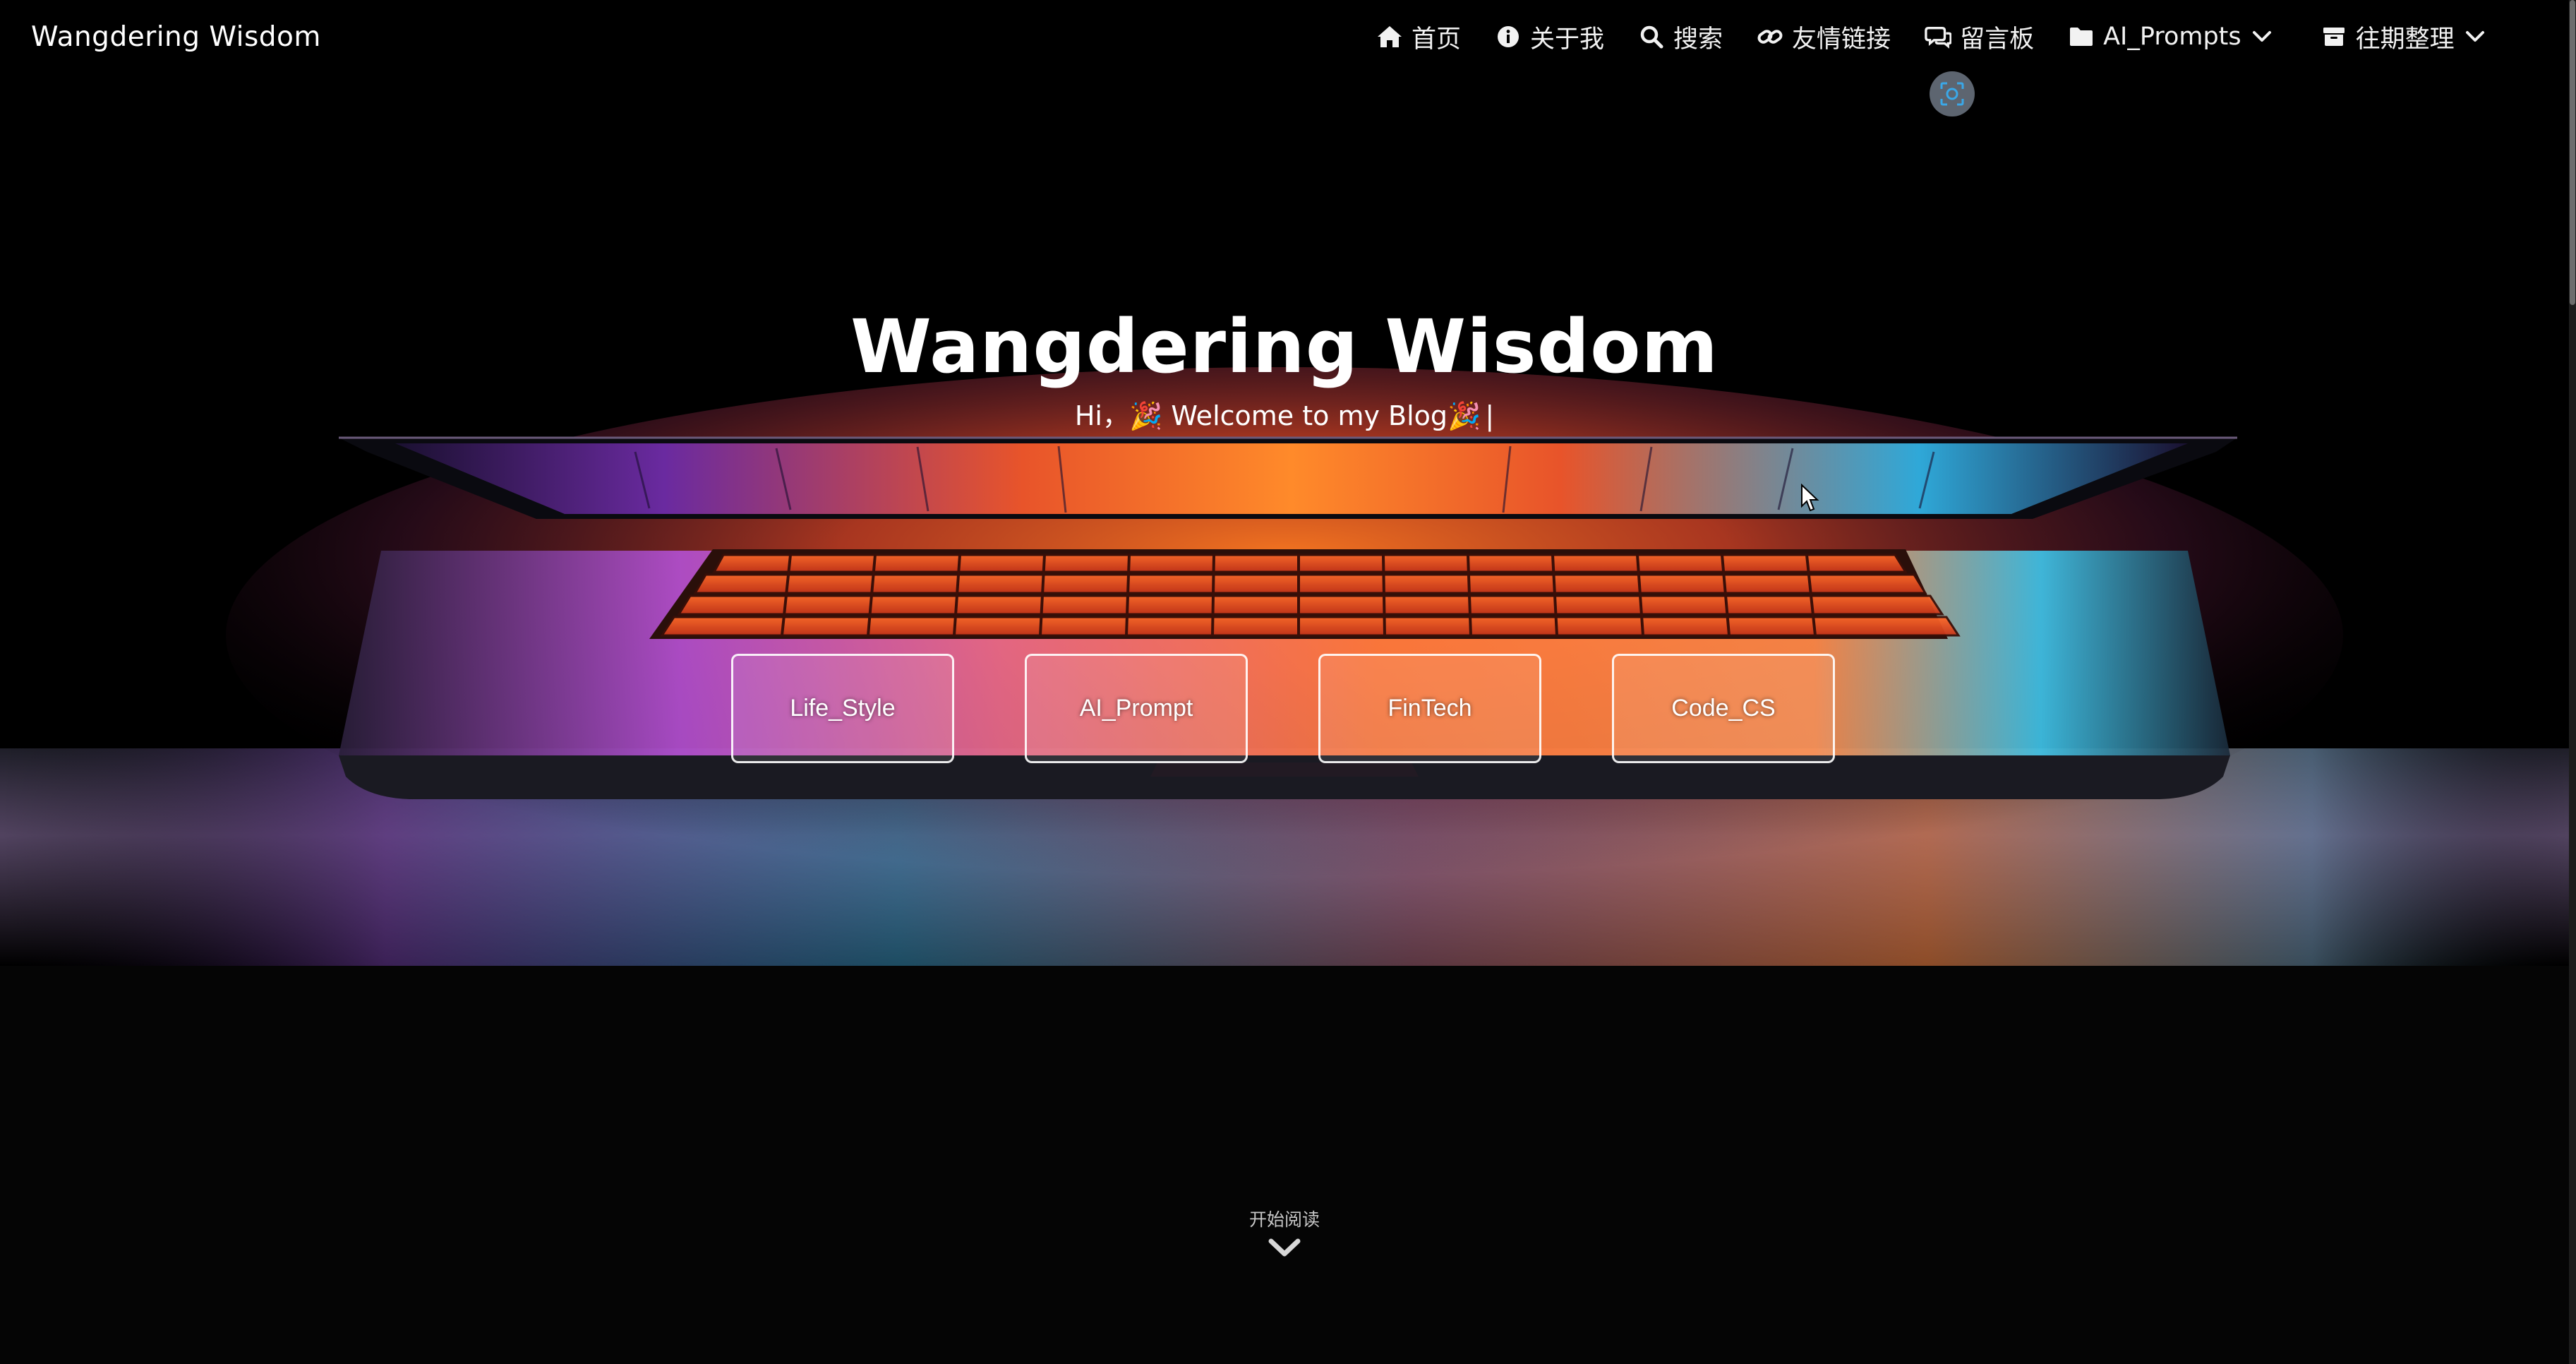 The width and height of the screenshot is (2576, 1364). What do you see at coordinates (1283, 708) in the screenshot?
I see `category-buttons: Life_Style AI_Prompt FinTech Code_CS` at bounding box center [1283, 708].